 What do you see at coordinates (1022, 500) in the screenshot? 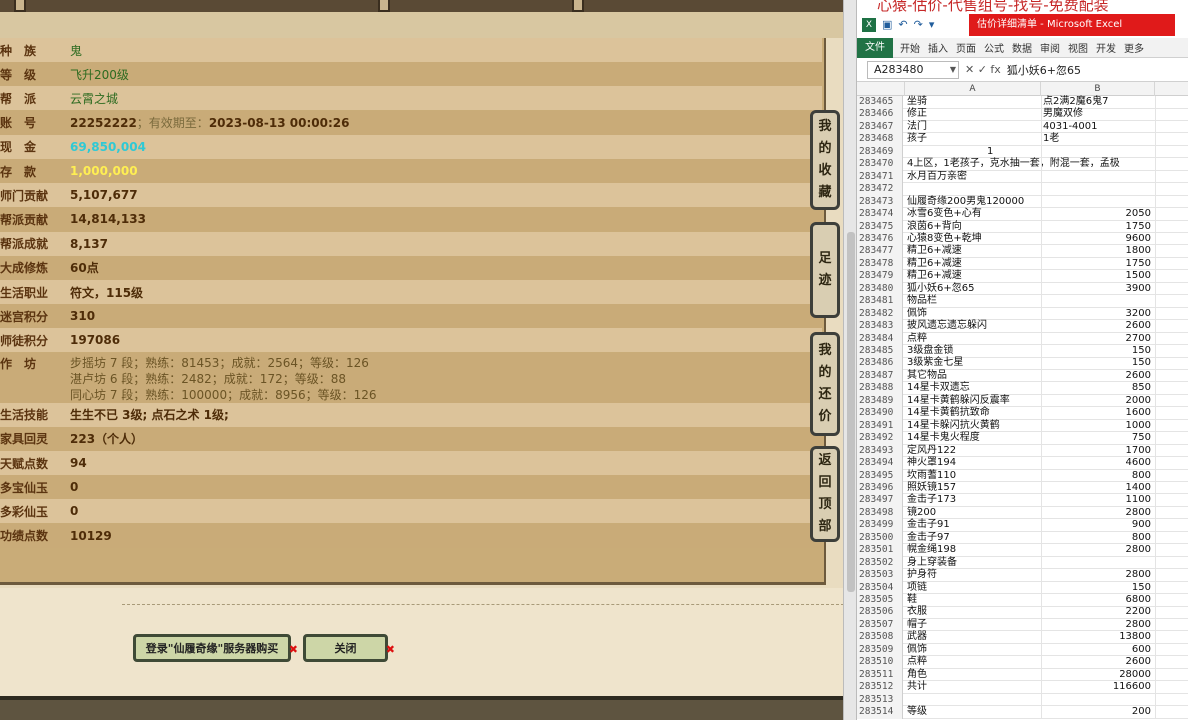
I see `sheet-row: 283497 金击子173 1100` at bounding box center [1022, 500].